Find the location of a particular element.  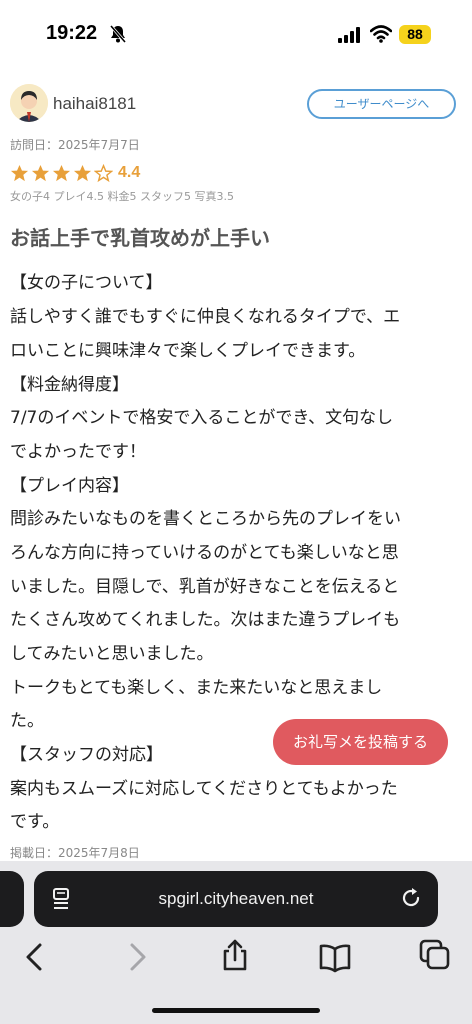

share-icon is located at coordinates (235, 955).